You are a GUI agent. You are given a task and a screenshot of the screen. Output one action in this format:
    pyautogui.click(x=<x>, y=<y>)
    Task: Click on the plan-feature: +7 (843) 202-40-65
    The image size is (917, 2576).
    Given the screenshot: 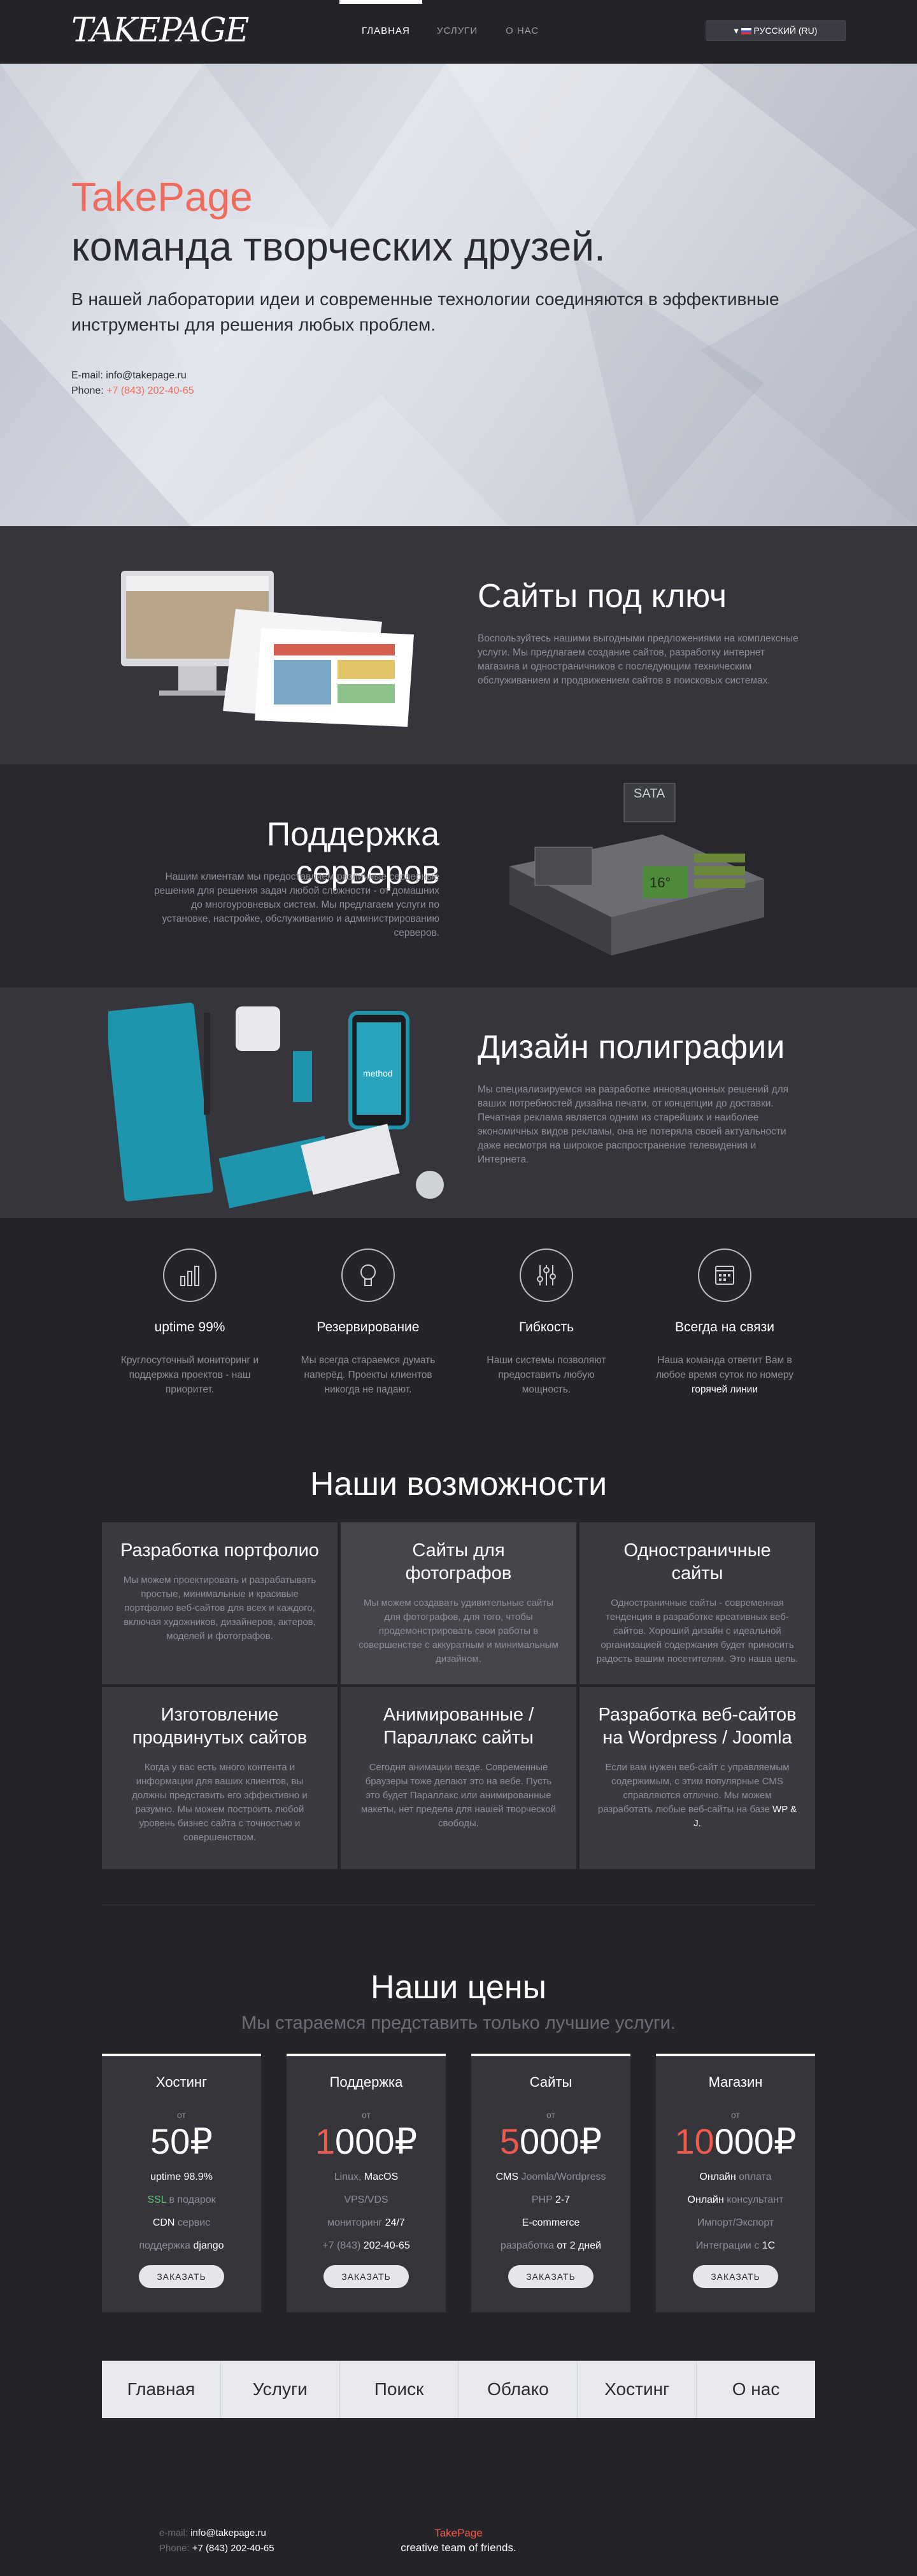 What is the action you would take?
    pyautogui.click(x=366, y=2245)
    